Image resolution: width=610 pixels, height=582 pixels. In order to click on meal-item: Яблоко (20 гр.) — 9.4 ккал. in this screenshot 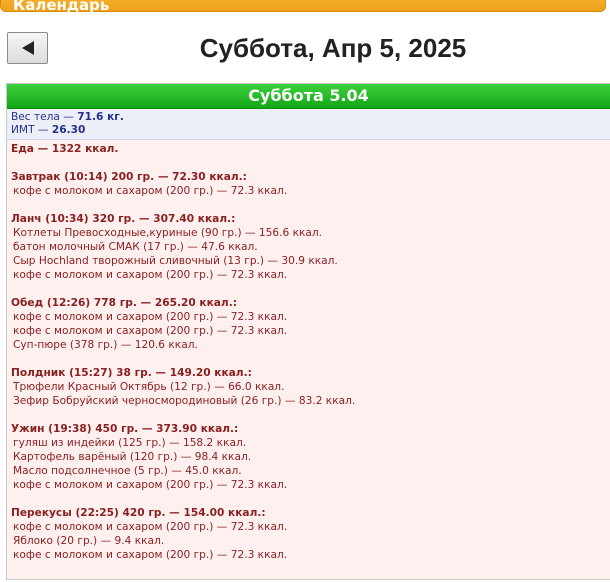, I will do `click(89, 541)`.